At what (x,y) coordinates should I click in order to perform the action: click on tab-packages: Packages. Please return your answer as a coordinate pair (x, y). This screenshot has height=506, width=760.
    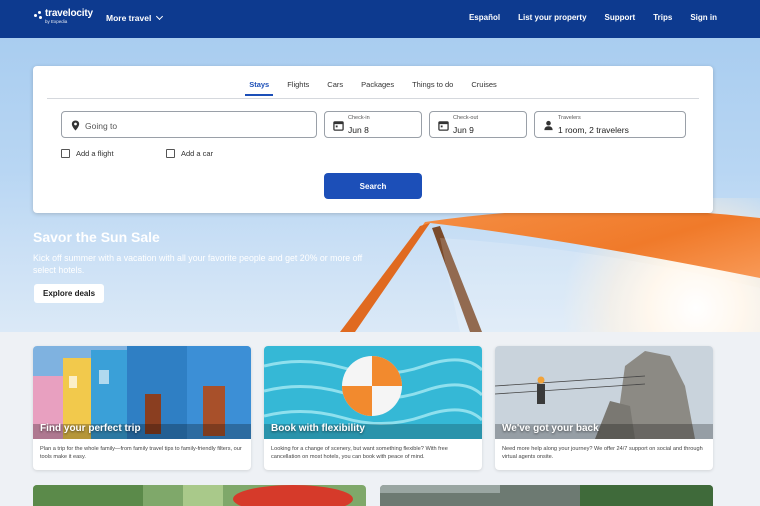
    Looking at the image, I should click on (377, 87).